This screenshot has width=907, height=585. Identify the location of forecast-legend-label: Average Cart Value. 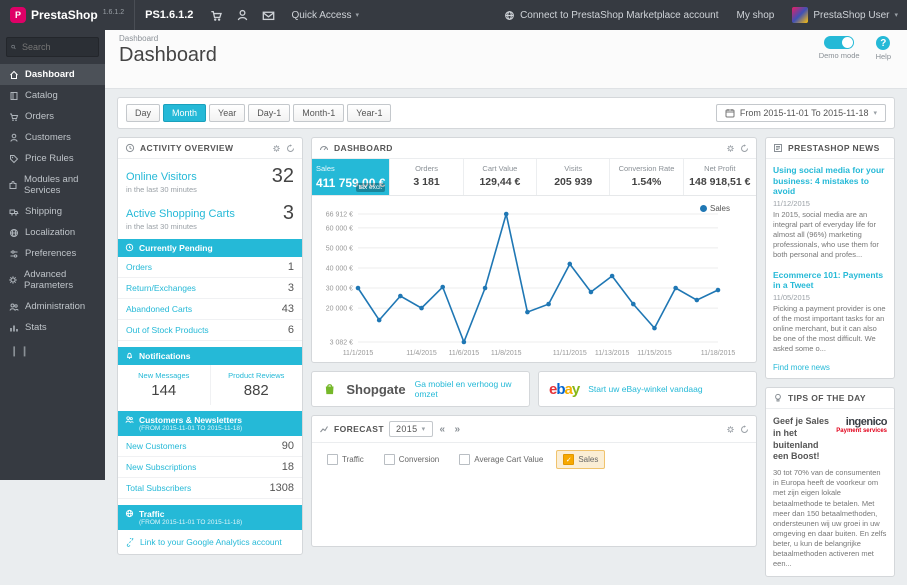
(508, 459).